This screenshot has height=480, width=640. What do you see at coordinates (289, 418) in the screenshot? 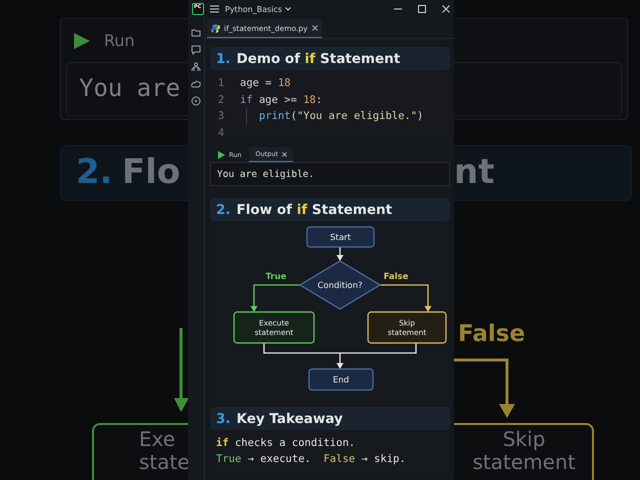
I see `section-title: Key Takeaway` at bounding box center [289, 418].